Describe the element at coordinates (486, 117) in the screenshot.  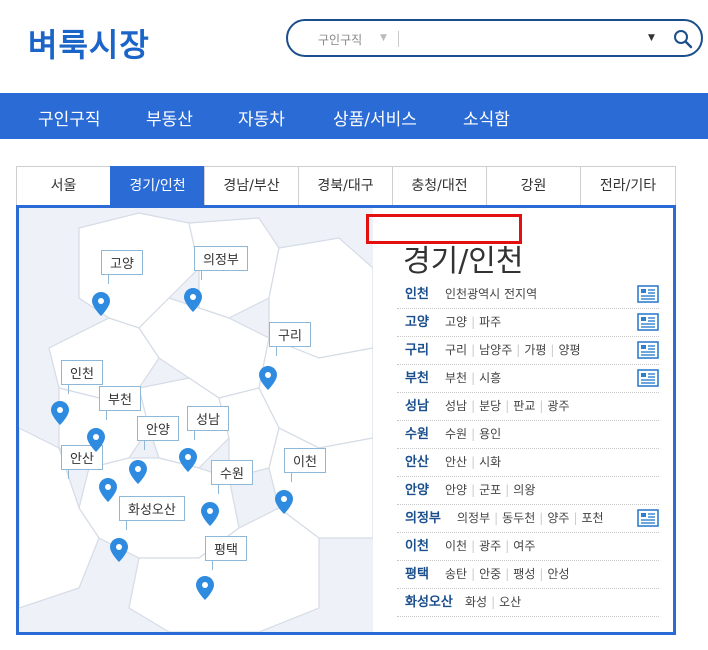
I see `nav-item-news: 소식함` at that location.